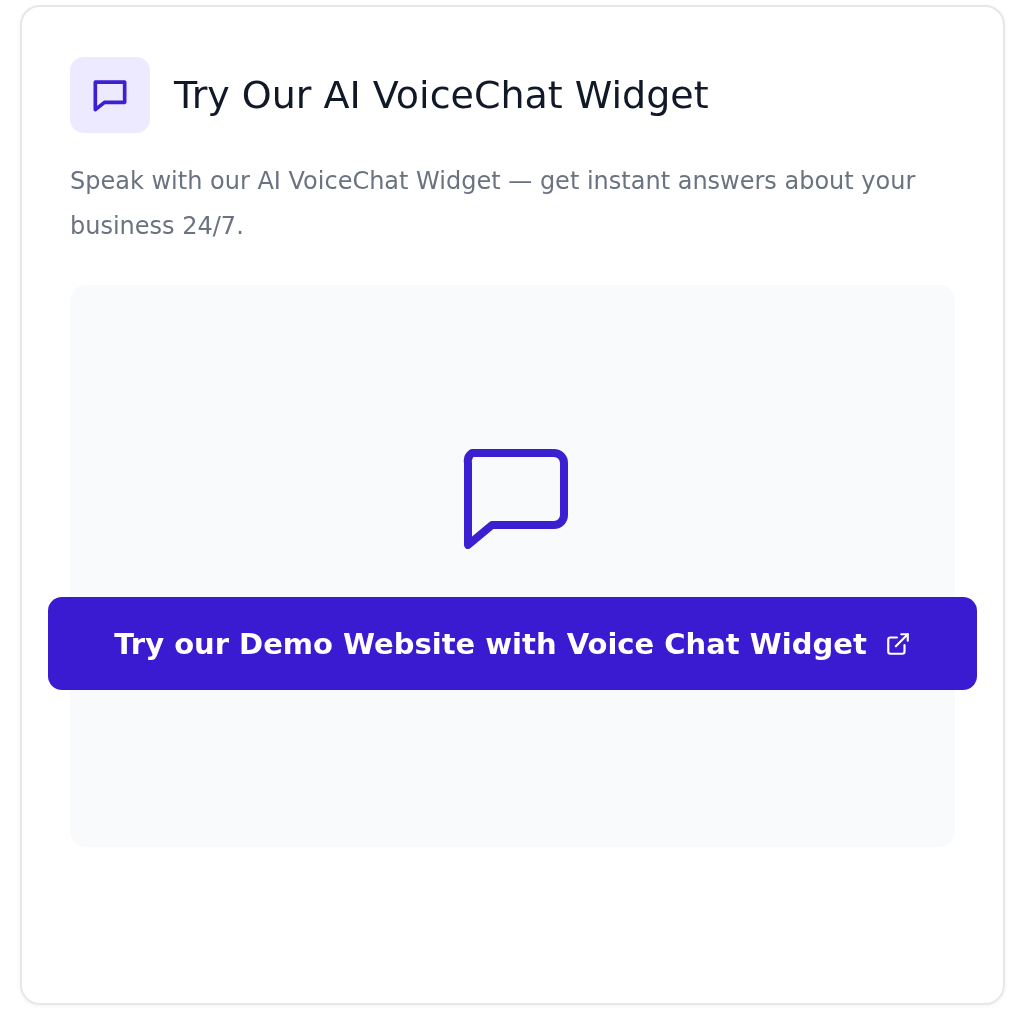  I want to click on card-description: Speak with our AI VoiceChat Widget — get instant answers about your business 24/7., so click(493, 204).